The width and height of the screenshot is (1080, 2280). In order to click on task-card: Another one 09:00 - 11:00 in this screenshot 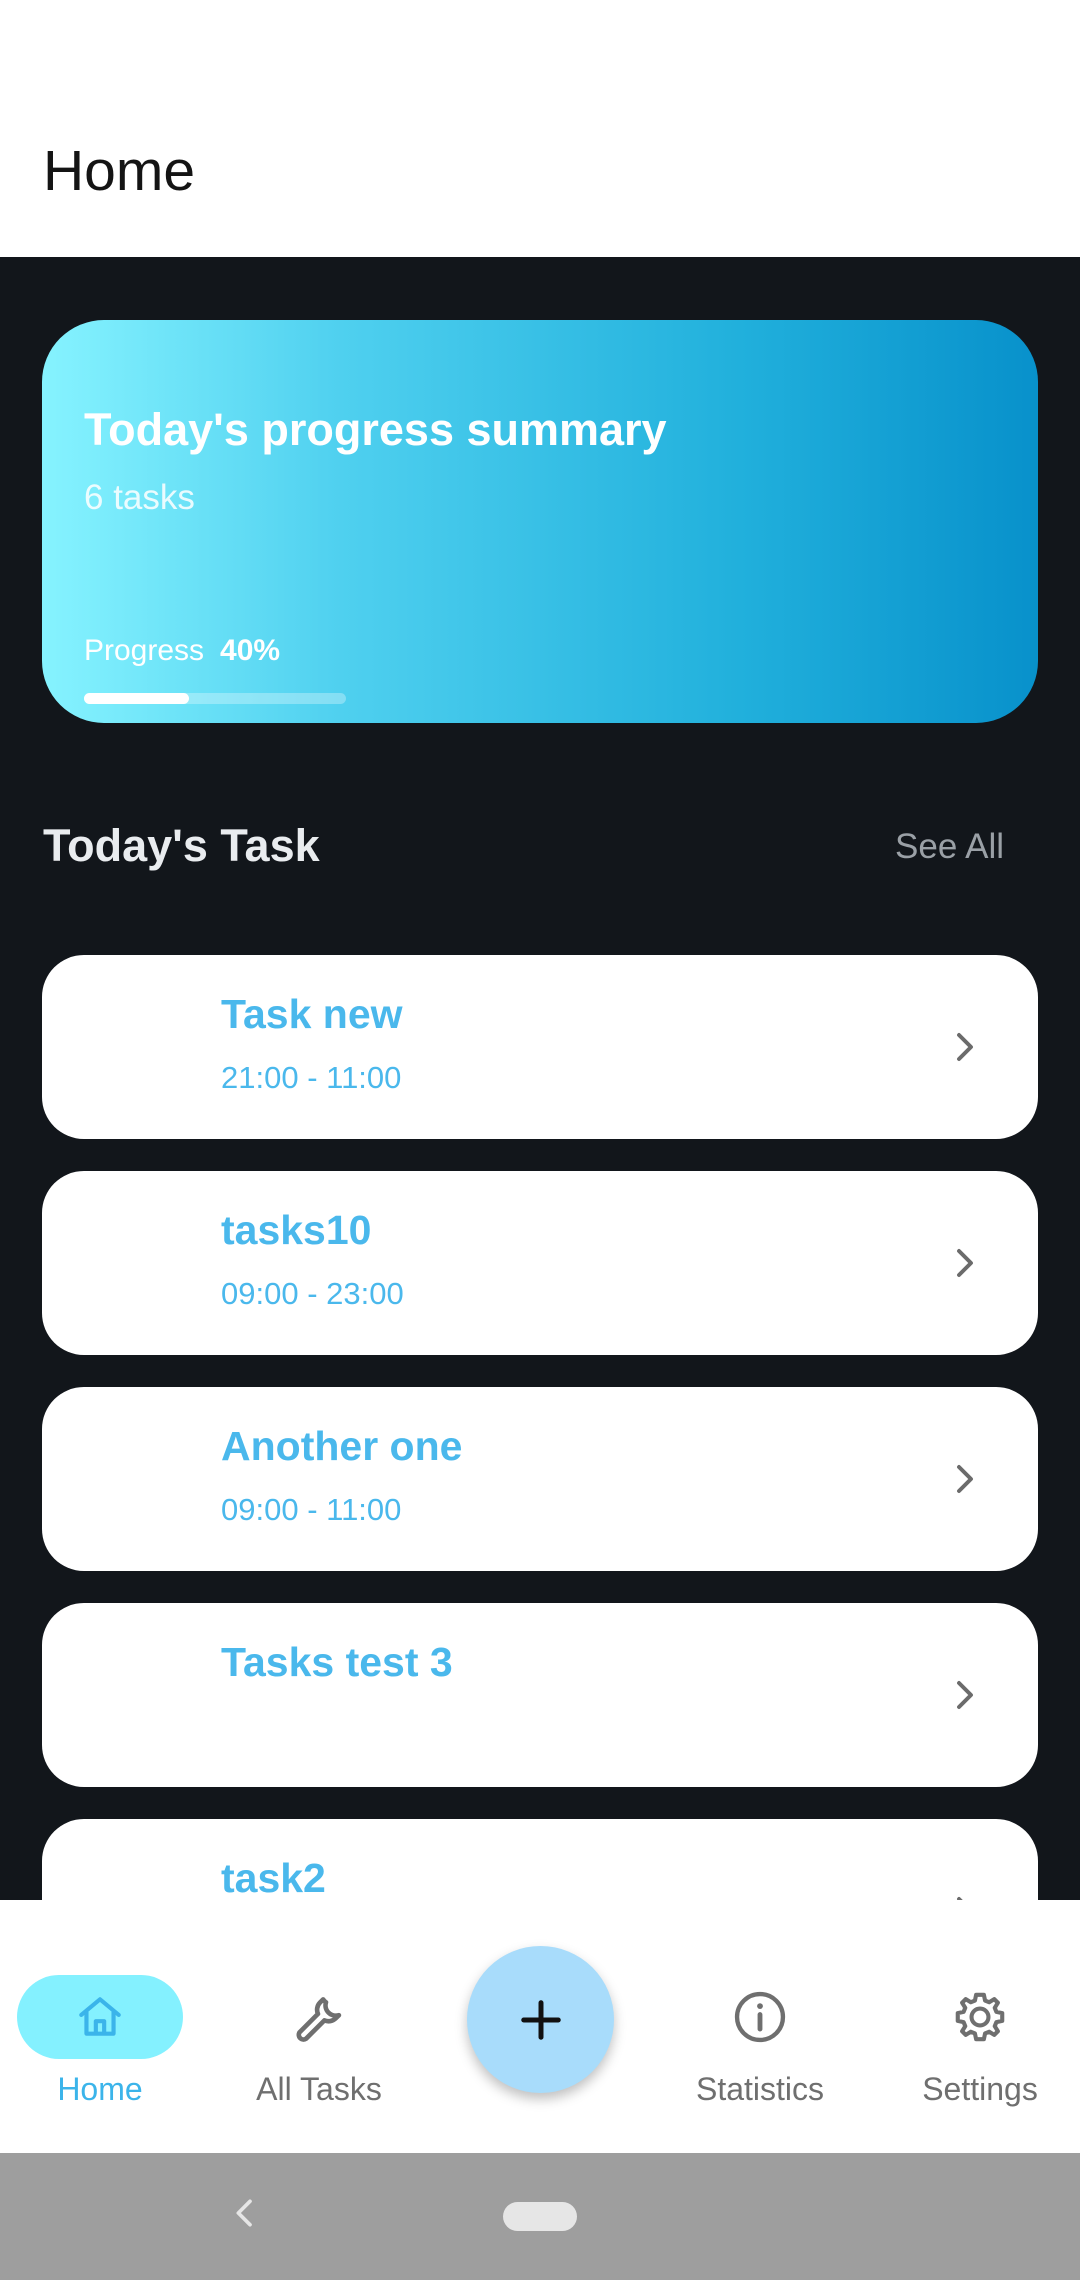, I will do `click(540, 1479)`.